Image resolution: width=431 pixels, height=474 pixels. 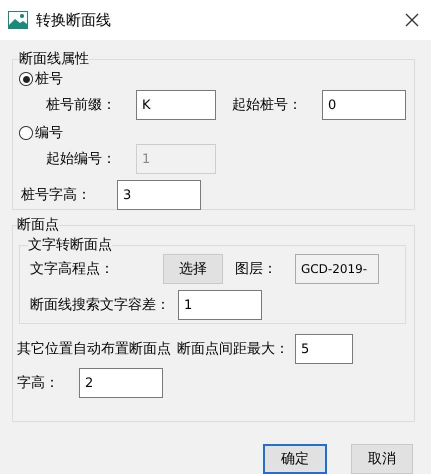 I want to click on field-label: 图层：, so click(x=256, y=269).